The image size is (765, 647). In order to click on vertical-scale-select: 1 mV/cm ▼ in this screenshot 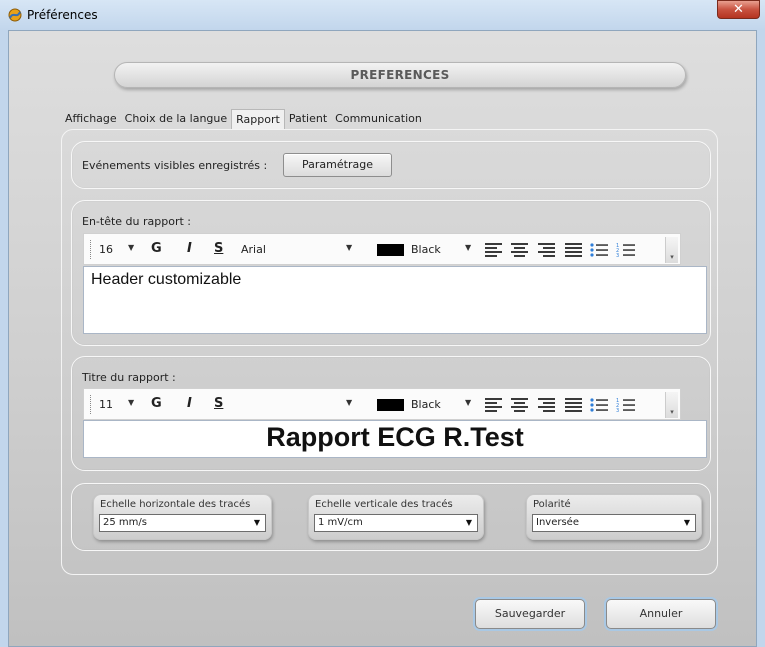, I will do `click(396, 523)`.